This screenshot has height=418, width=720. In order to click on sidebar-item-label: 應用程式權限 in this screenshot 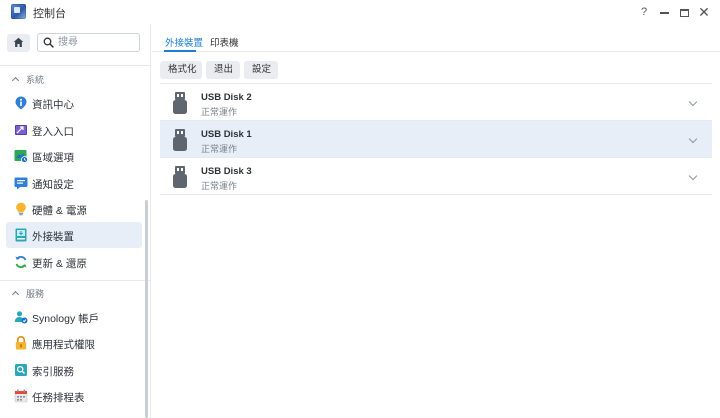, I will do `click(63, 345)`.